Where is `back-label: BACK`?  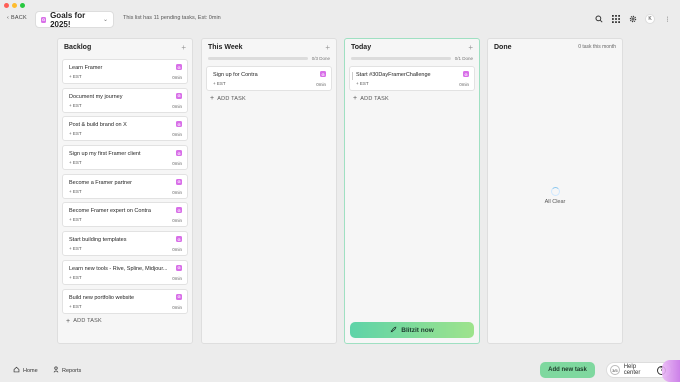
back-label: BACK is located at coordinates (19, 18).